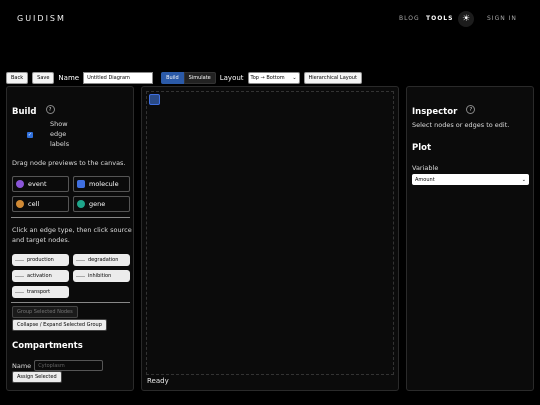 The image size is (540, 405). Describe the element at coordinates (154, 99) in the screenshot. I see `selected-molecule-node` at that location.